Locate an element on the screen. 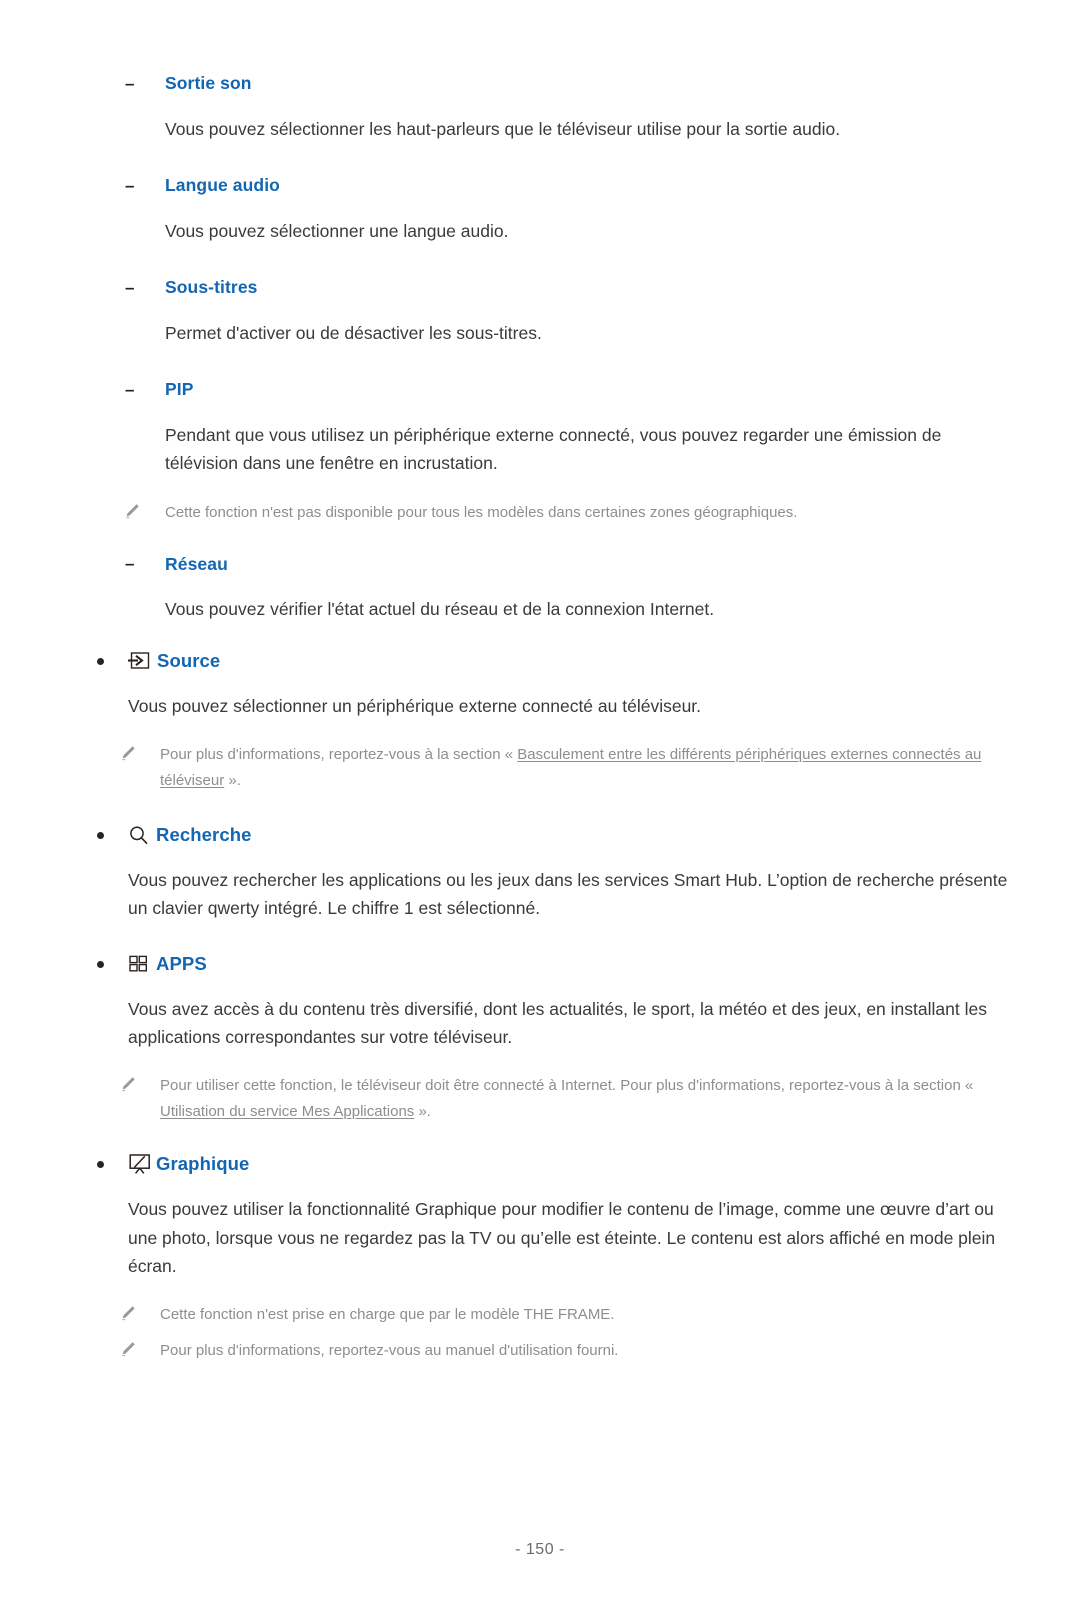  section-title-recherche: Recherche is located at coordinates (204, 834).